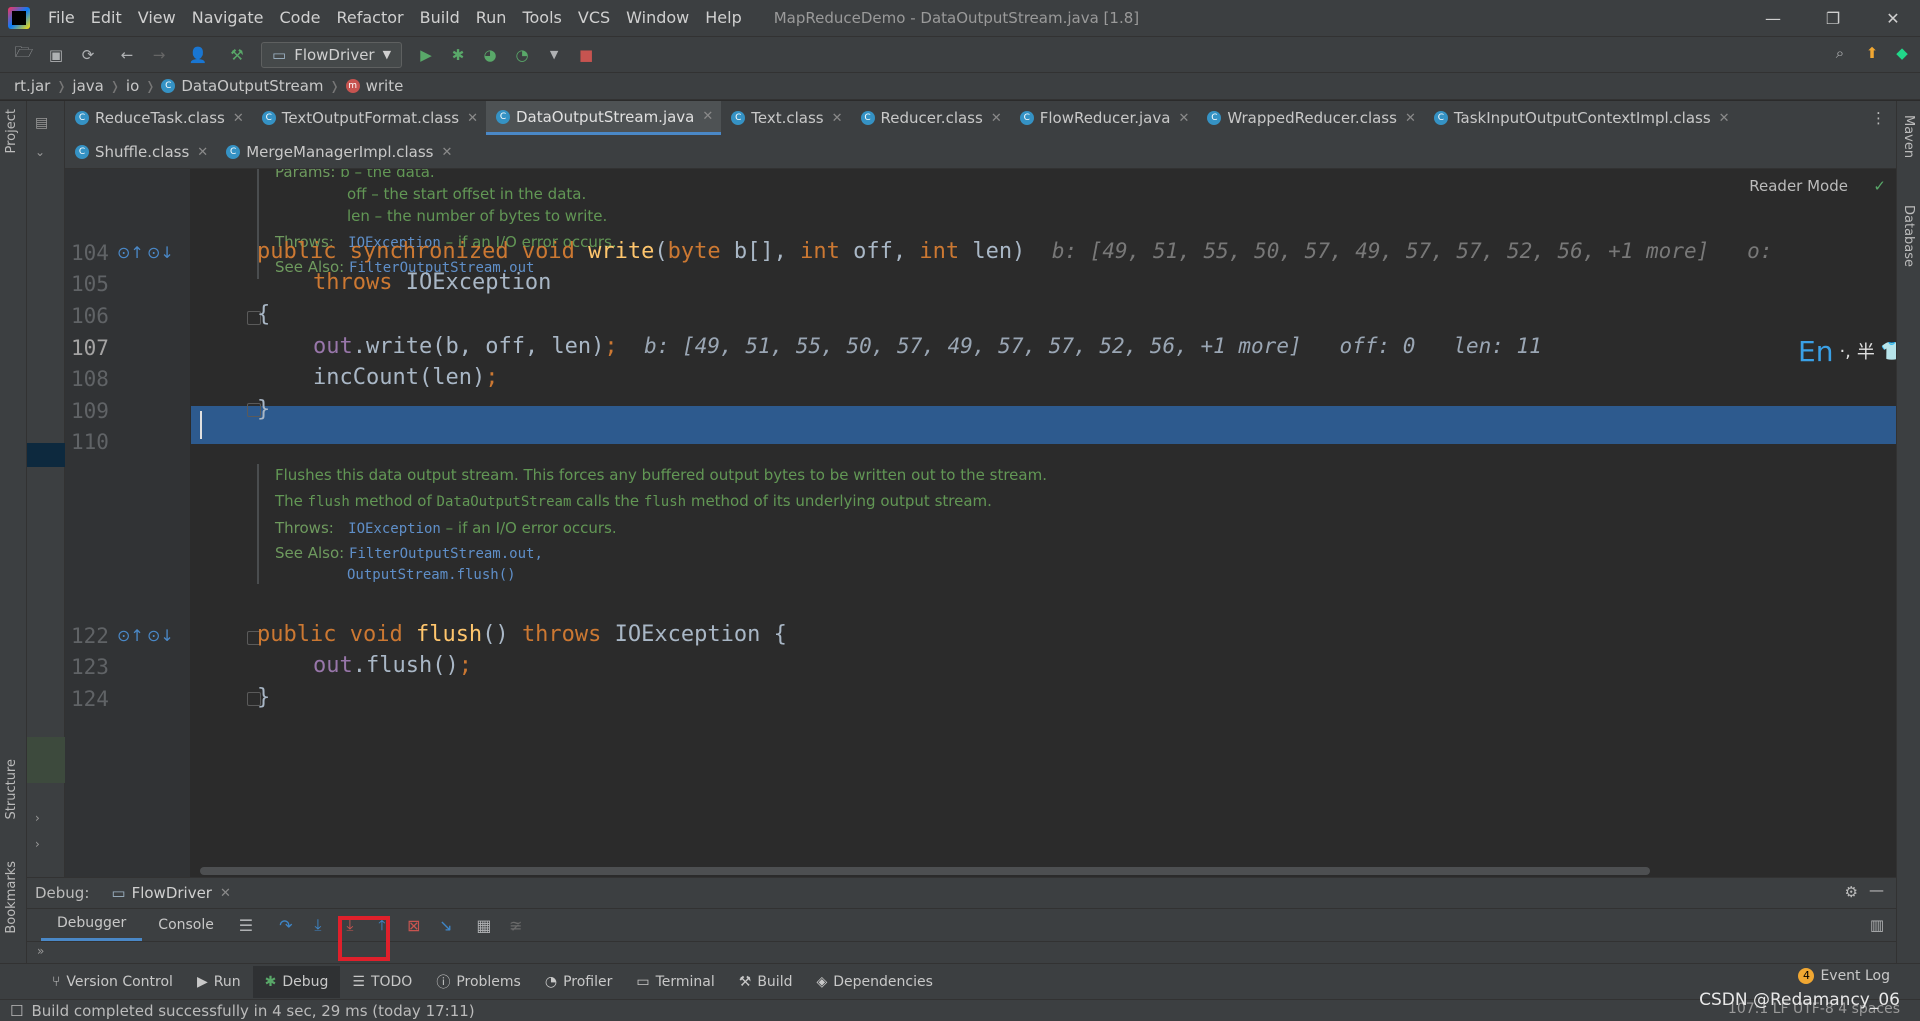 The width and height of the screenshot is (1920, 1021). Describe the element at coordinates (579, 982) in the screenshot. I see `tool-profiler: ◔ Profiler` at that location.